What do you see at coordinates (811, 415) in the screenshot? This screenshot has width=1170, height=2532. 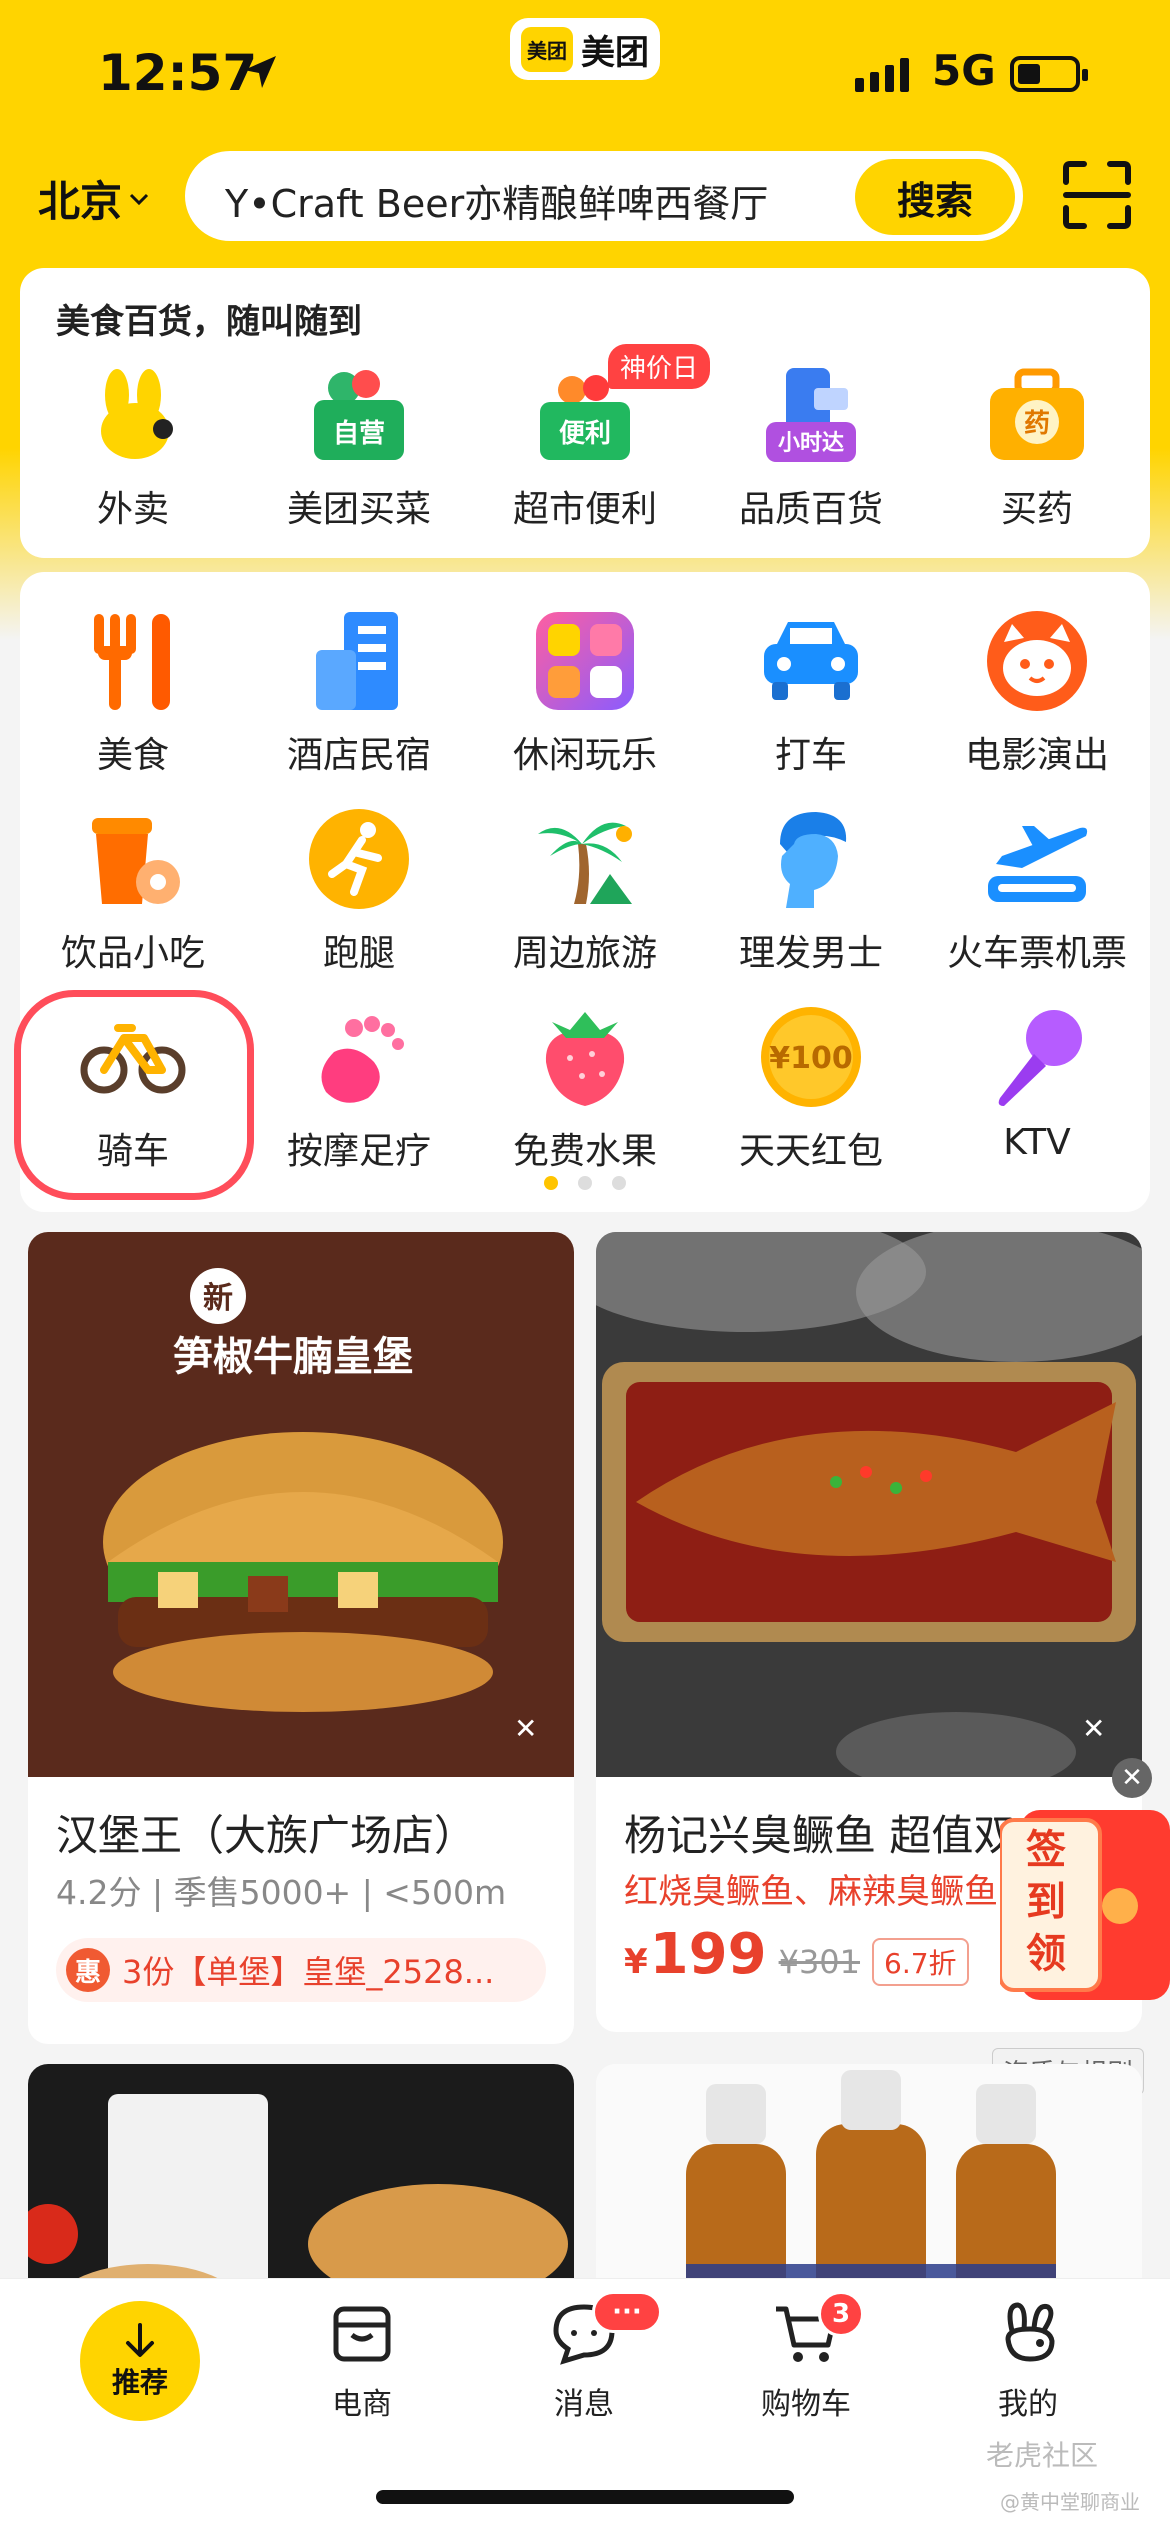 I see `phone-bag-icon: 小时达` at bounding box center [811, 415].